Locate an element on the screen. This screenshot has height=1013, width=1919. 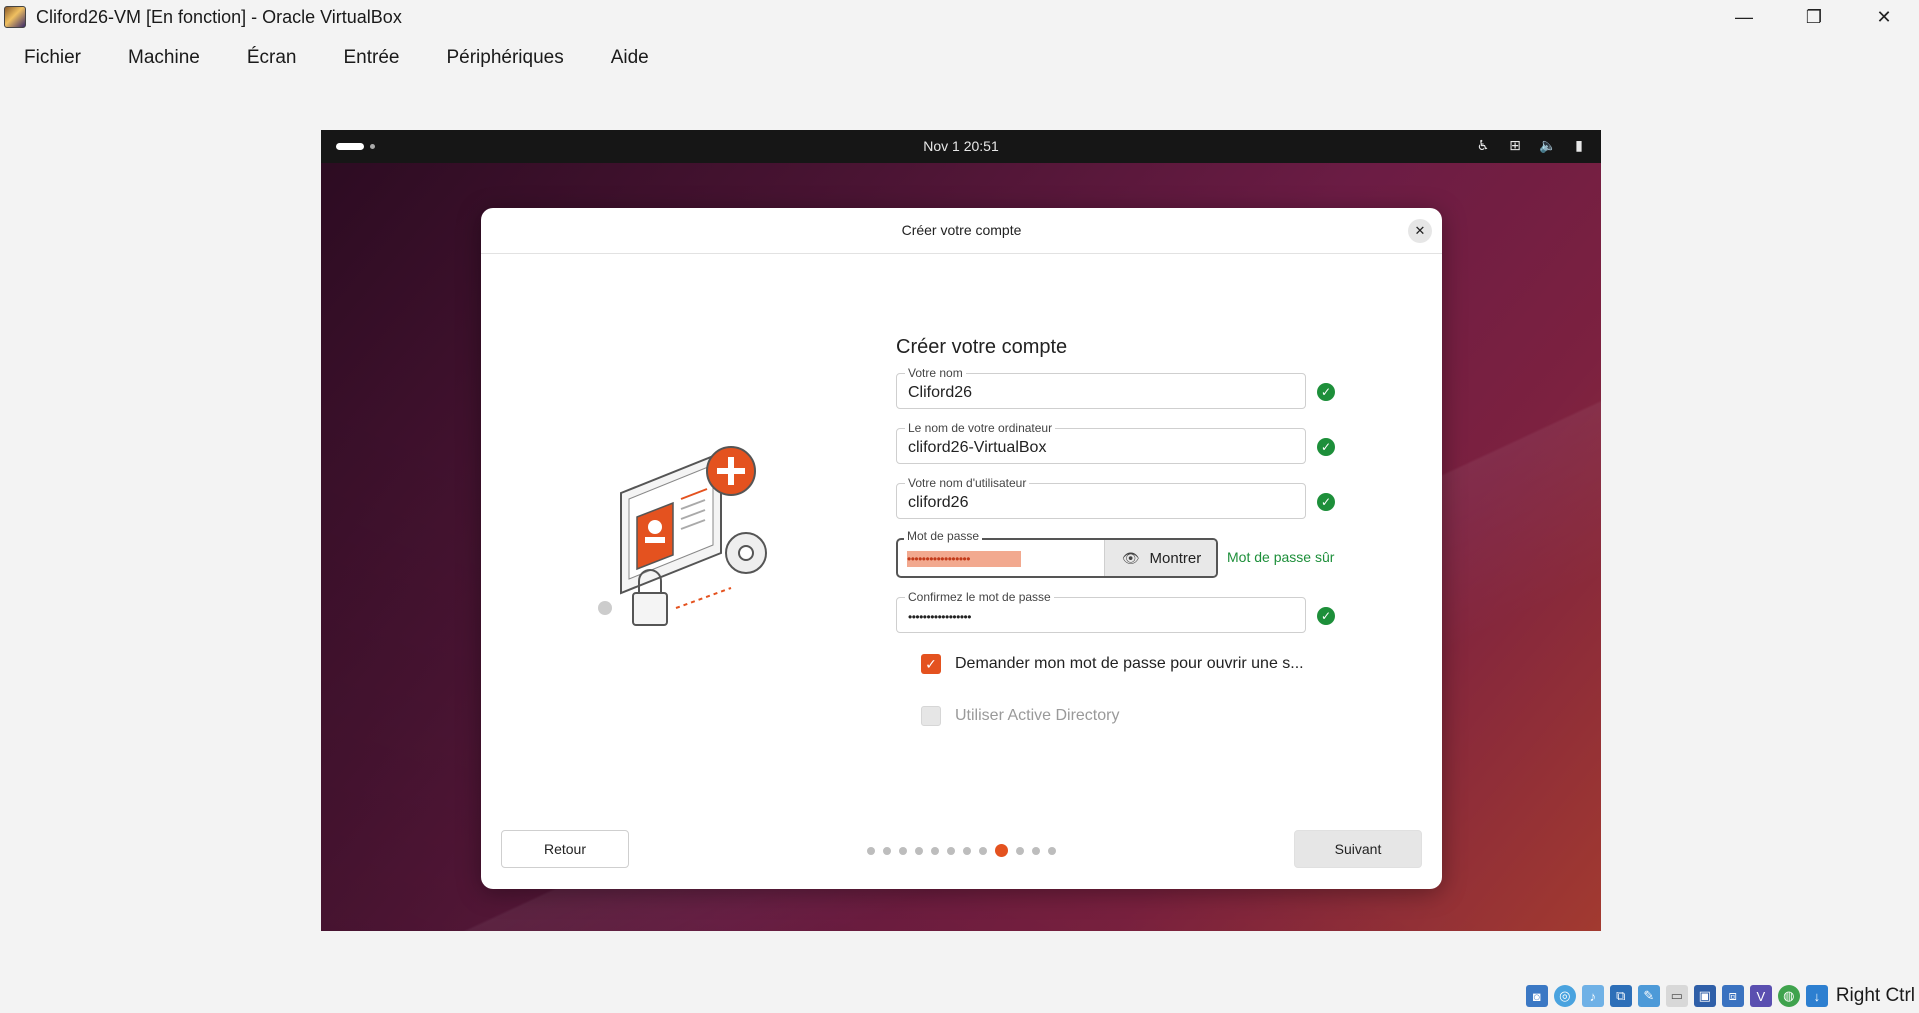
audio-icon: ♪ is located at coordinates (1592, 996).